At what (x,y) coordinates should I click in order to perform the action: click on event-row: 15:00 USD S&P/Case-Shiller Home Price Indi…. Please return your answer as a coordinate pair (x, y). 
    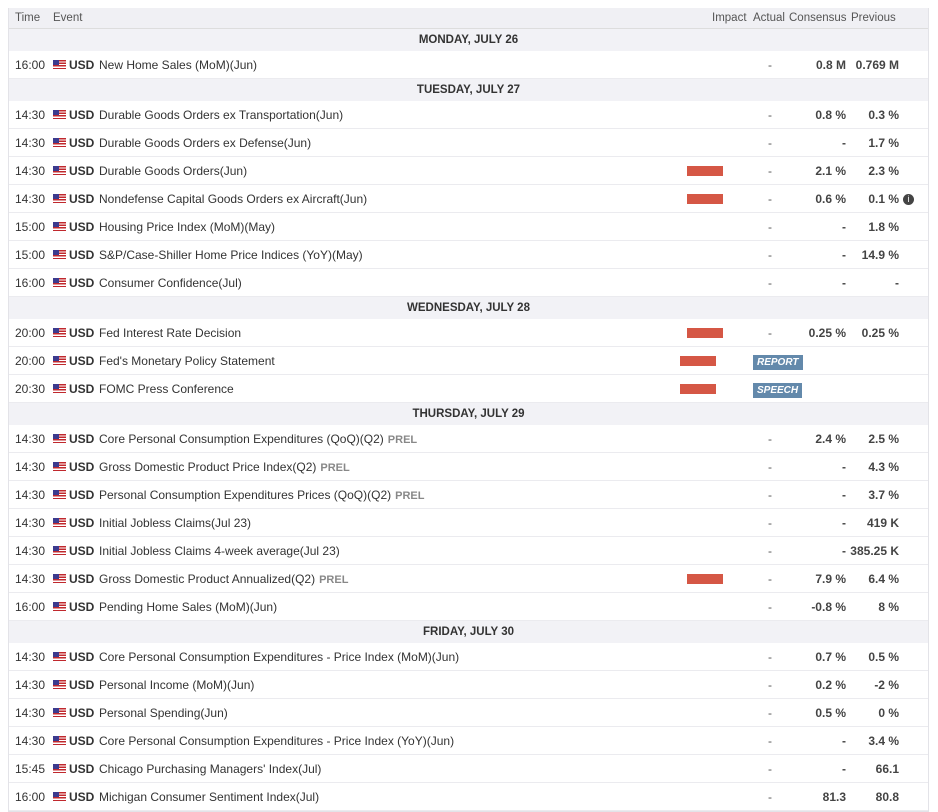
    Looking at the image, I should click on (468, 255).